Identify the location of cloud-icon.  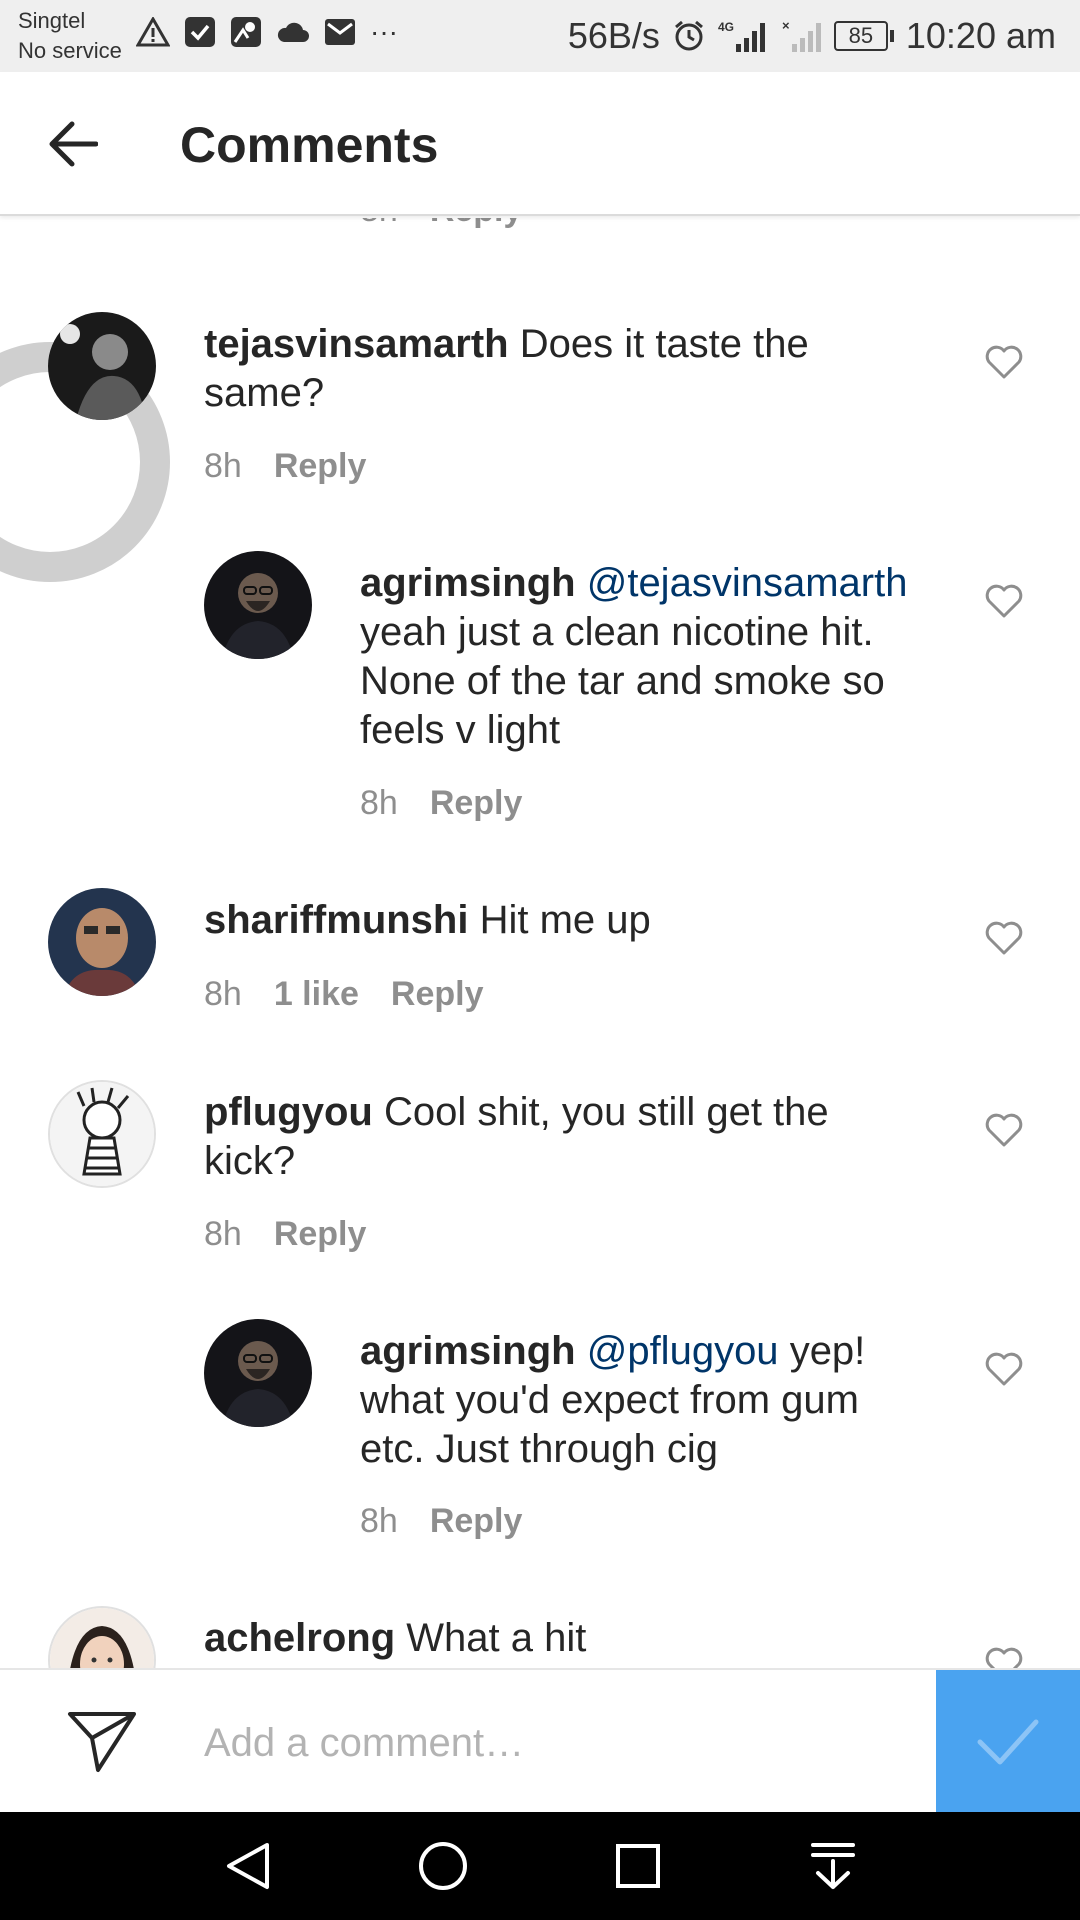
(293, 32).